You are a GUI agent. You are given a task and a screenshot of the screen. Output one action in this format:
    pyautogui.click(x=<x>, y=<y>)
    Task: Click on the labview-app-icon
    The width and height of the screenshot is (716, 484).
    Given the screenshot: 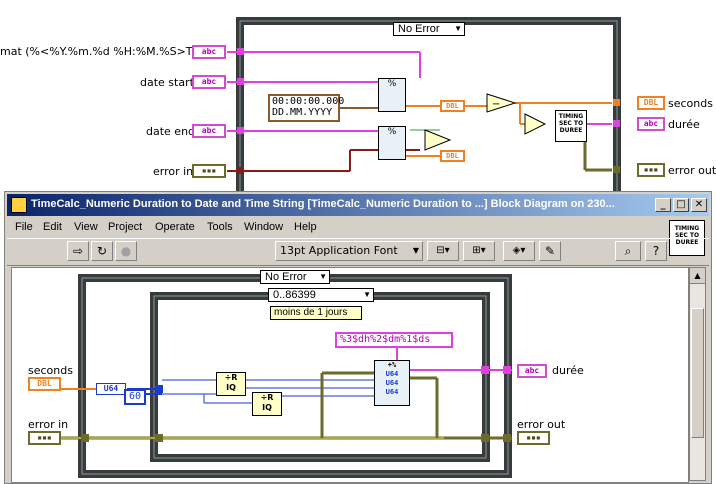 What is the action you would take?
    pyautogui.click(x=19, y=205)
    